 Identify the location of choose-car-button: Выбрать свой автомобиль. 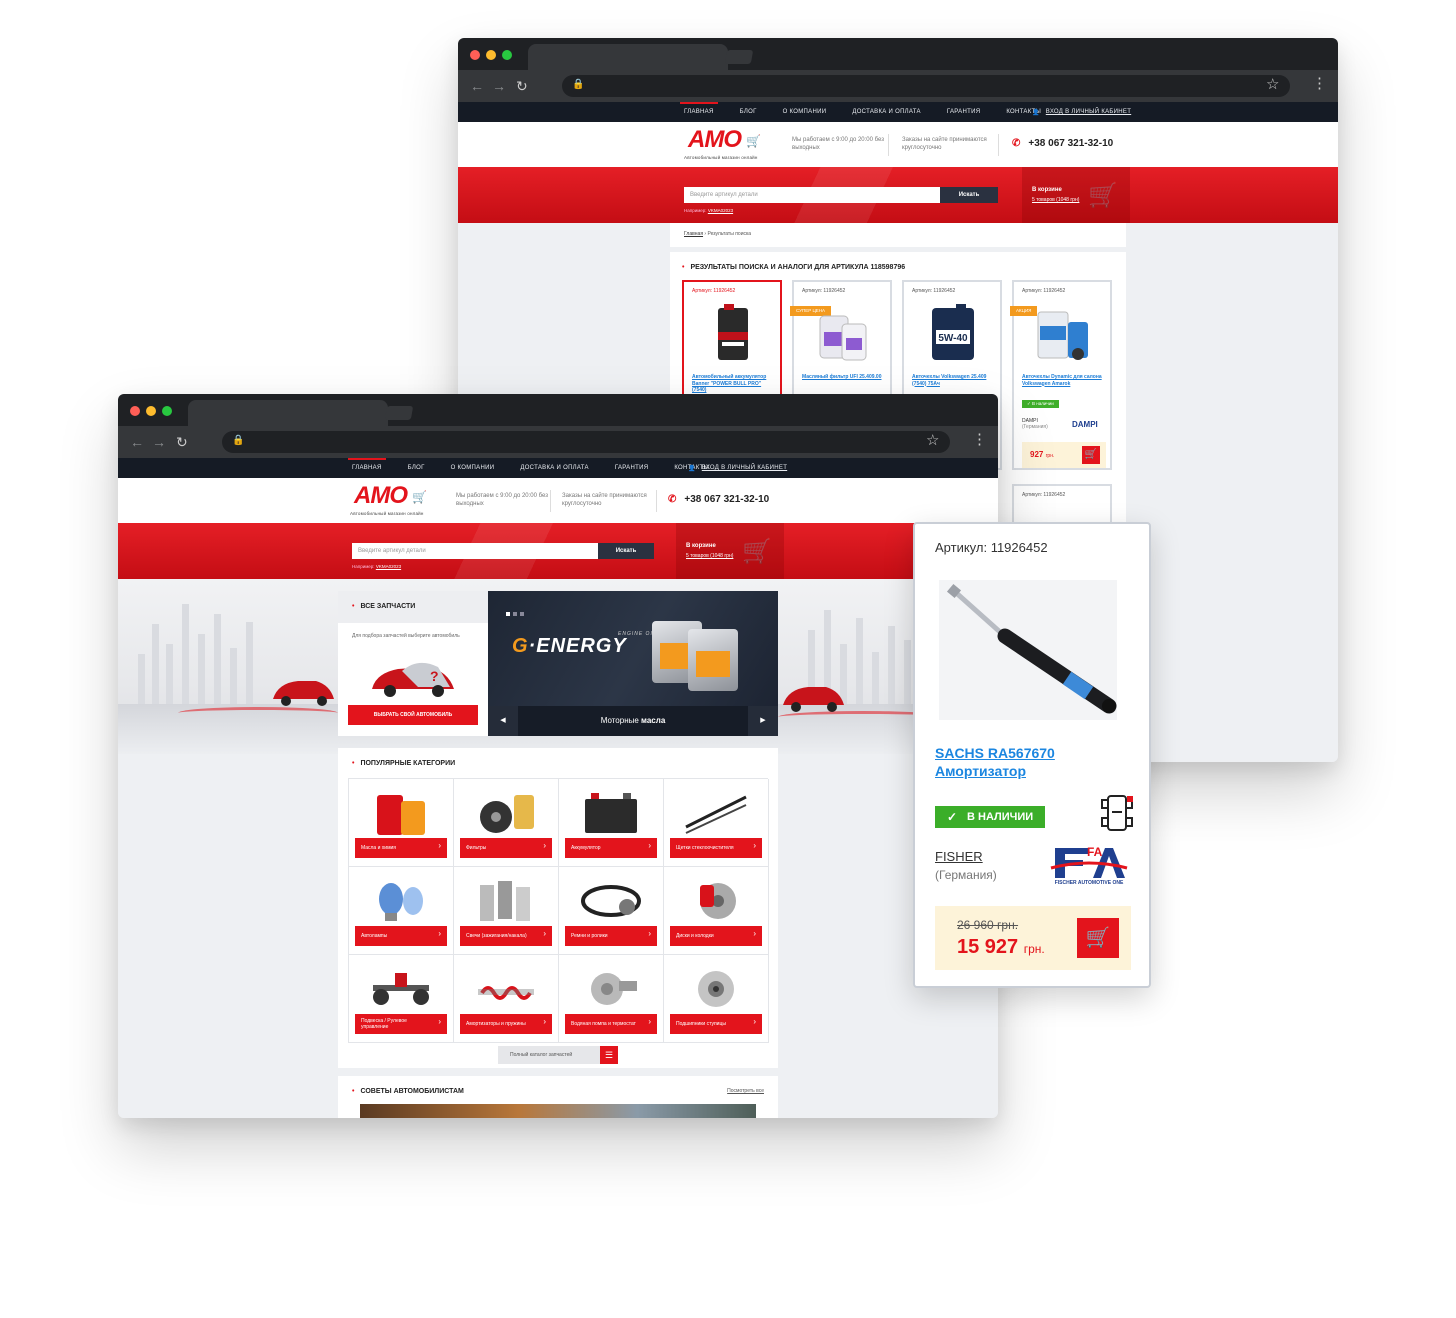
(413, 715).